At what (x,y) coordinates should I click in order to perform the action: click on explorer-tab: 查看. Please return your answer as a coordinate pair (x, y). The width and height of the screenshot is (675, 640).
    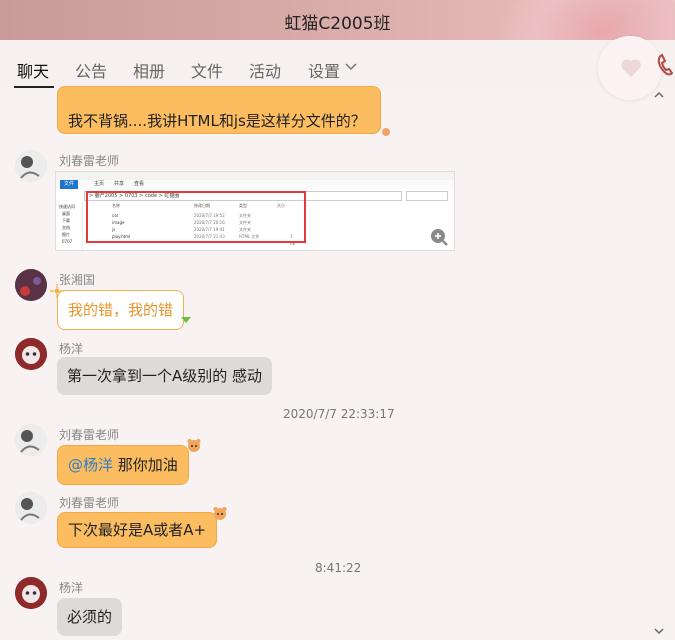
    Looking at the image, I should click on (139, 184).